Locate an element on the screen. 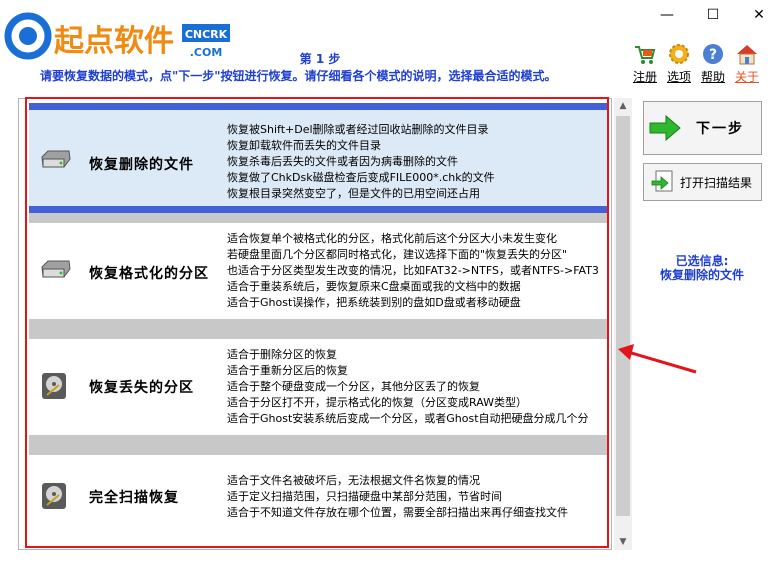 This screenshot has height=568, width=784. option-title: 恢复丢失的分区 is located at coordinates (141, 388).